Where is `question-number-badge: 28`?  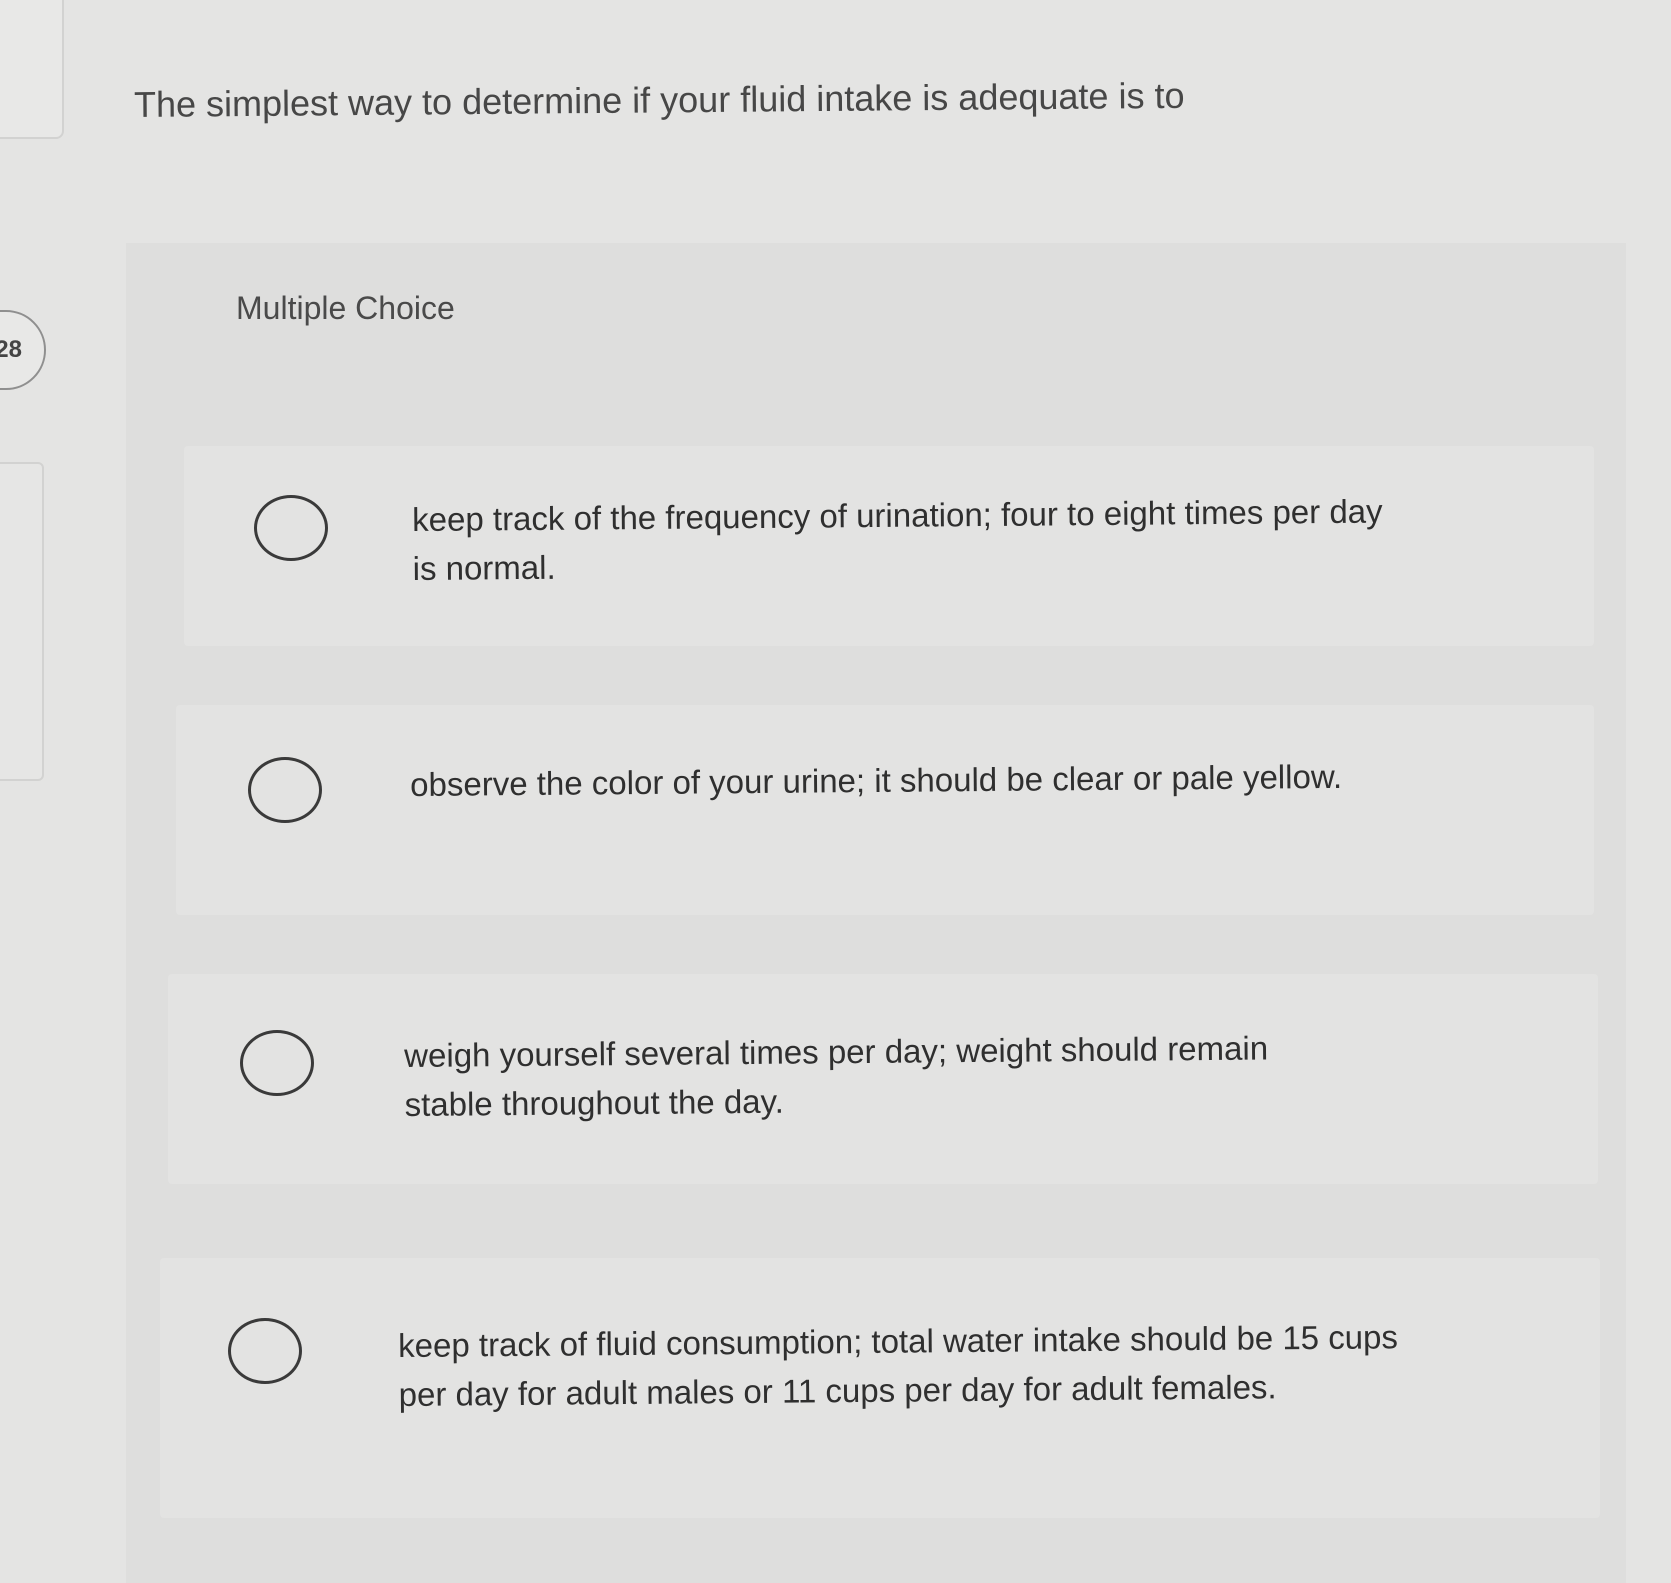 question-number-badge: 28 is located at coordinates (23, 350).